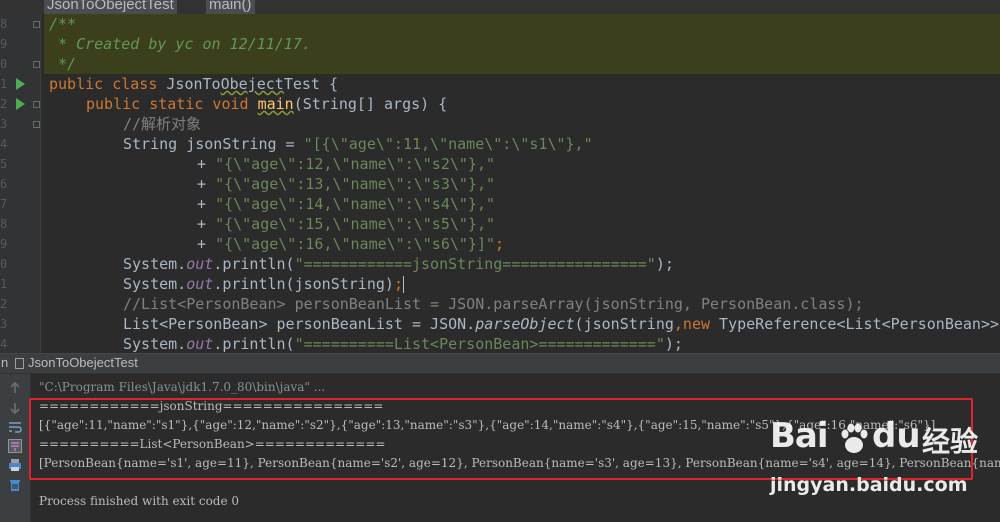 This screenshot has width=1000, height=522. I want to click on code-line: public class JsonToObejectTest {, so click(193, 84).